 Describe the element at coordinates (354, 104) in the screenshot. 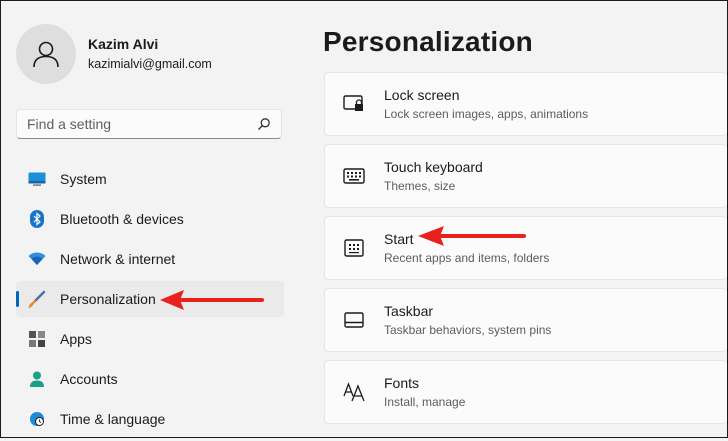

I see `lock-screen-icon` at that location.